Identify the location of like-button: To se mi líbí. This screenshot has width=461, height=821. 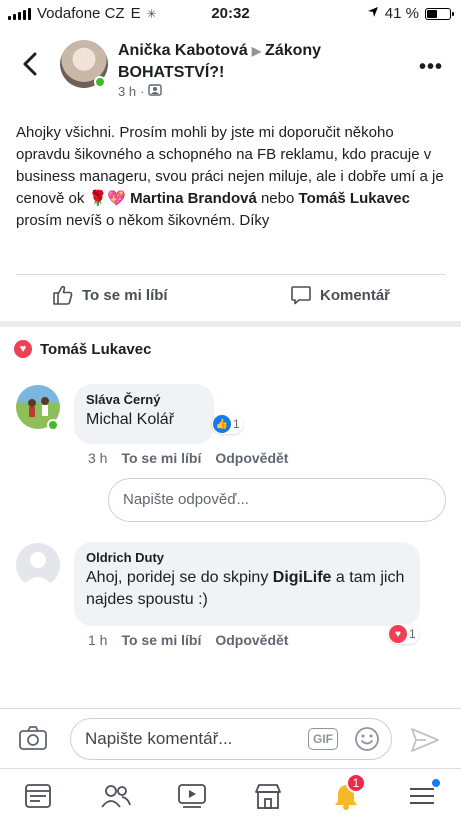
(110, 295).